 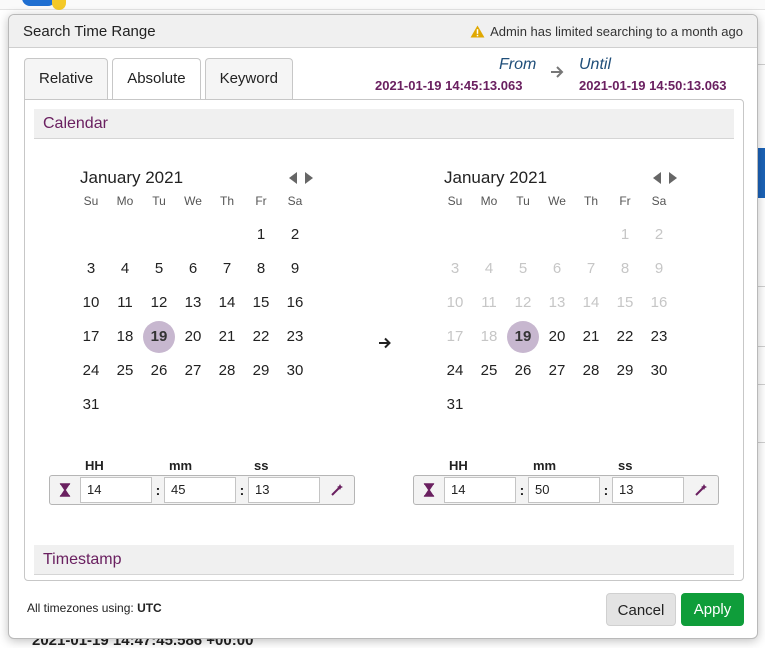 What do you see at coordinates (159, 303) in the screenshot?
I see `calendar-day: 12` at bounding box center [159, 303].